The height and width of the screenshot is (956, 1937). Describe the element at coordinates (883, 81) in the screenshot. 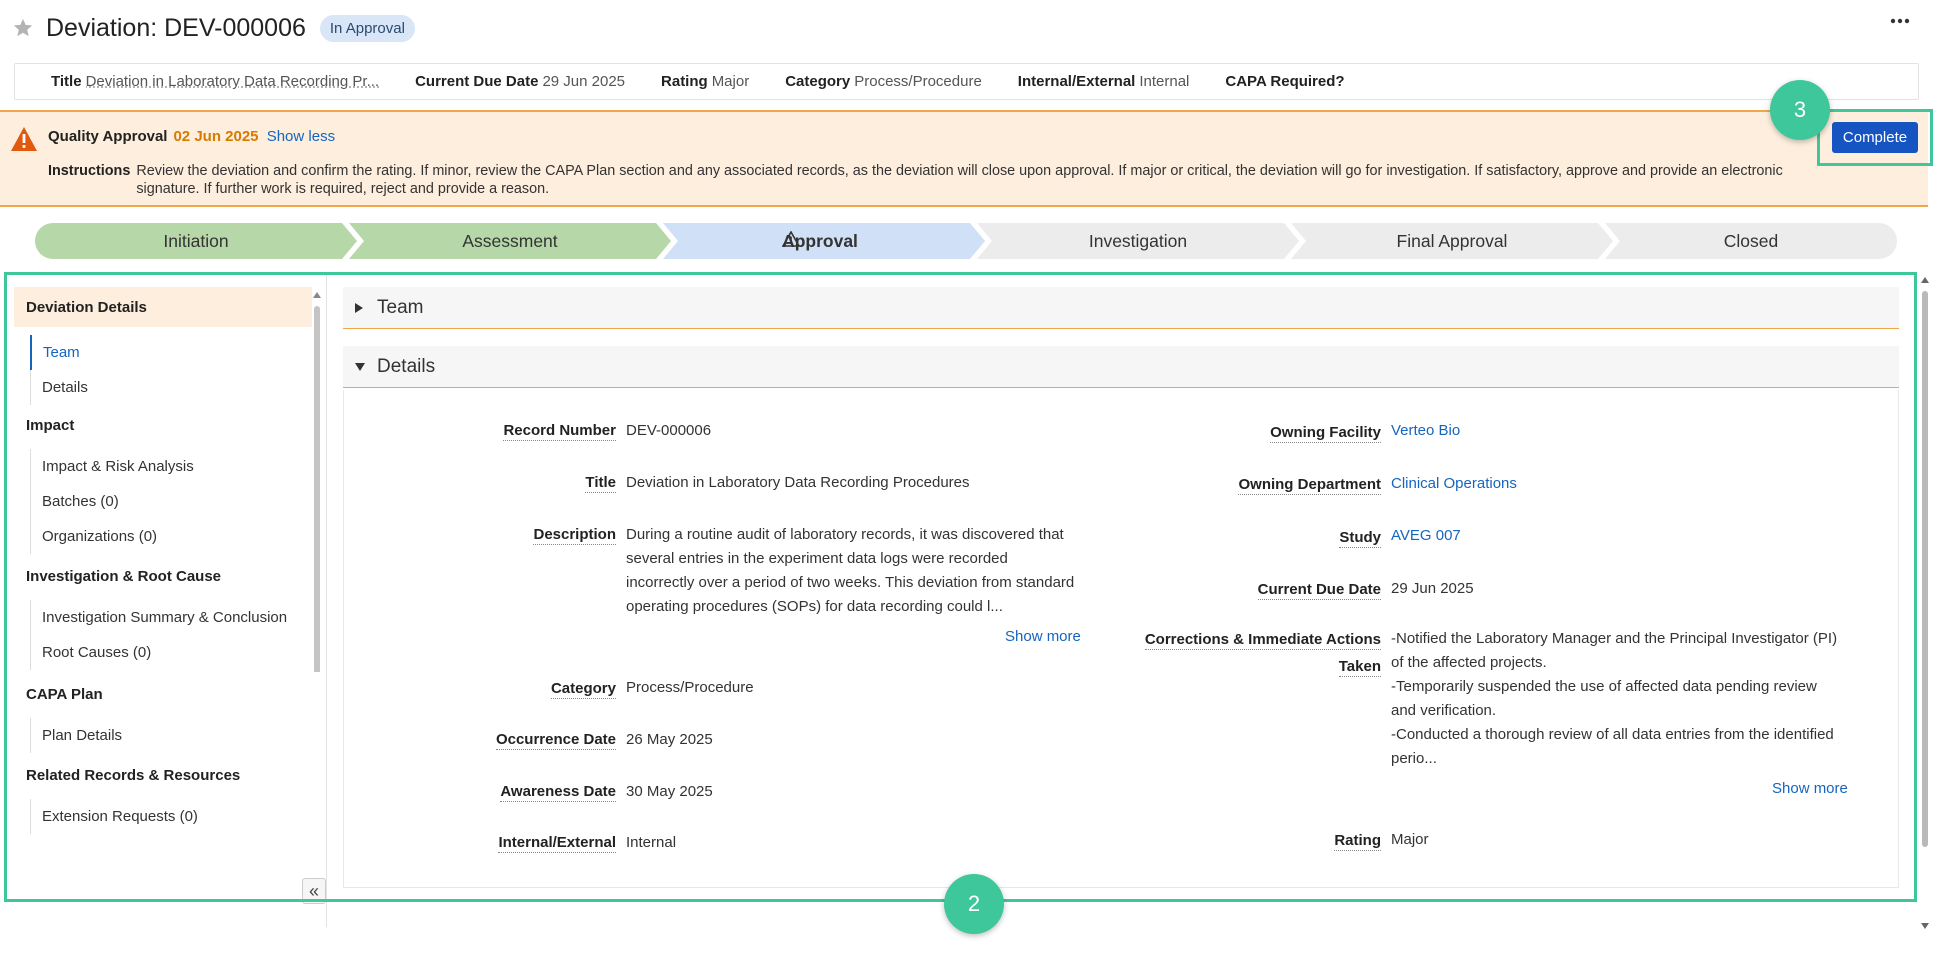

I see `summary-category: Category Process/Procedure` at that location.